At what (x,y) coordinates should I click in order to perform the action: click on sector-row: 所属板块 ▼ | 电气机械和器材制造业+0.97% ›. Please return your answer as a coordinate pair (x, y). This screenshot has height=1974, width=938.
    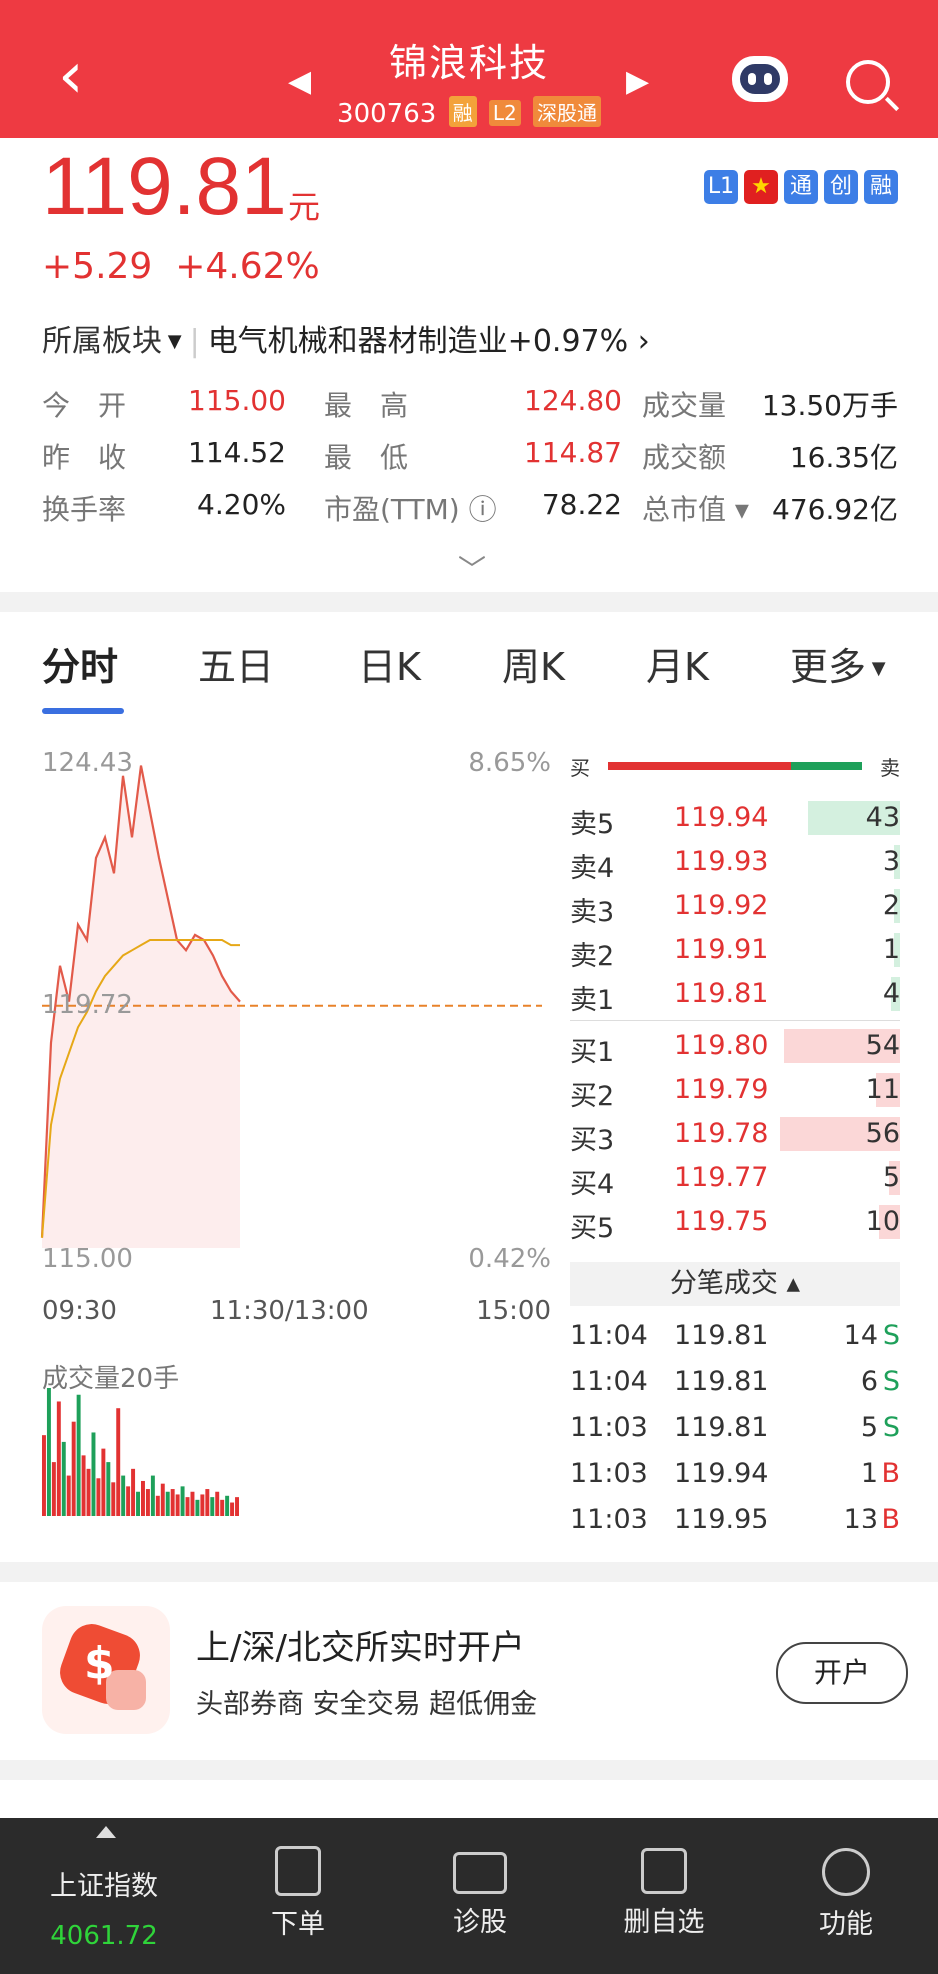
    Looking at the image, I should click on (346, 338).